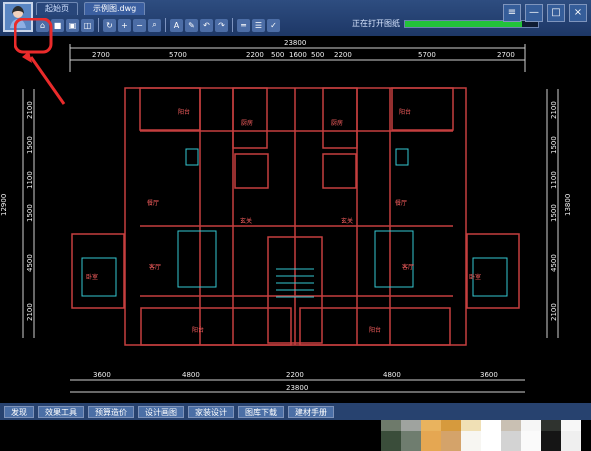  Describe the element at coordinates (4, 205) in the screenshot. I see `left-total-dimension: 12900` at that location.